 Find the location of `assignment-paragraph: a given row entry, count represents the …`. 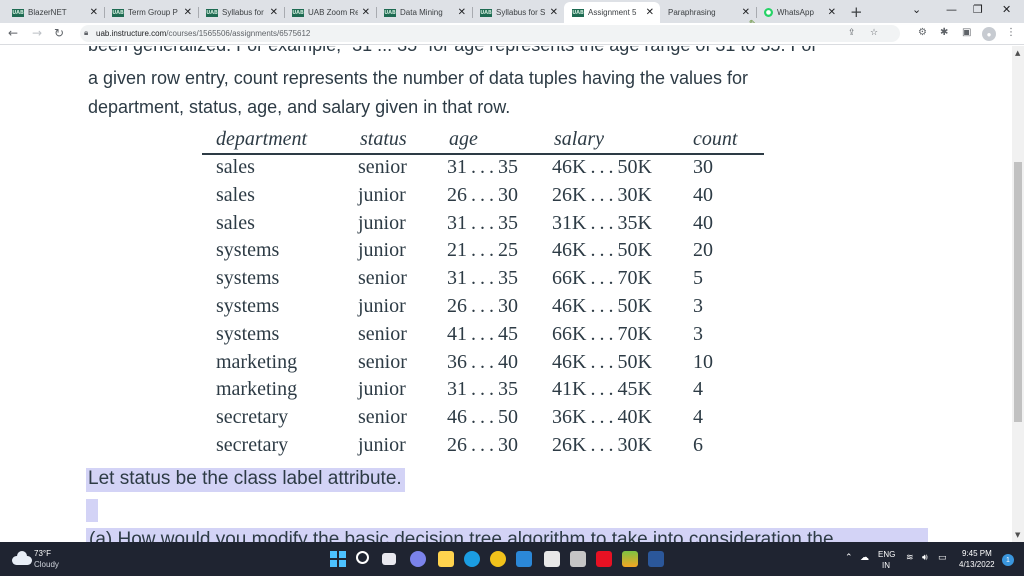

assignment-paragraph: a given row entry, count represents the … is located at coordinates (488, 93).